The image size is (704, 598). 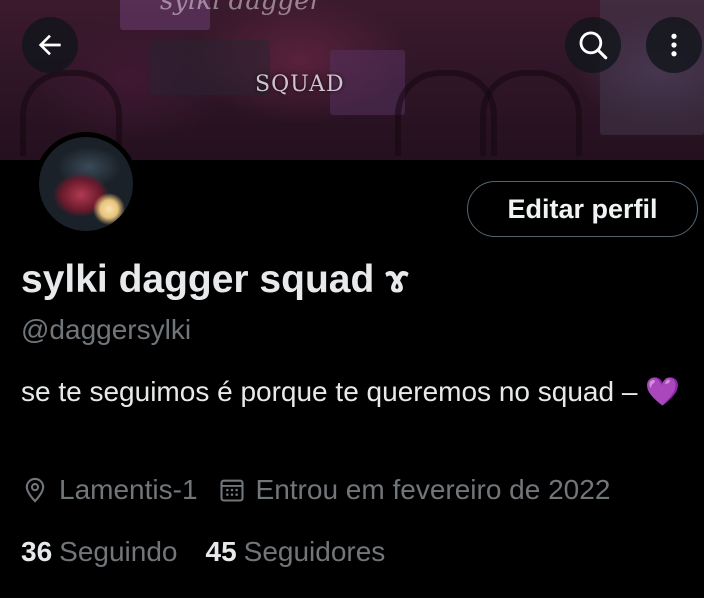 I want to click on username-handle: @daggersylki, so click(x=106, y=329).